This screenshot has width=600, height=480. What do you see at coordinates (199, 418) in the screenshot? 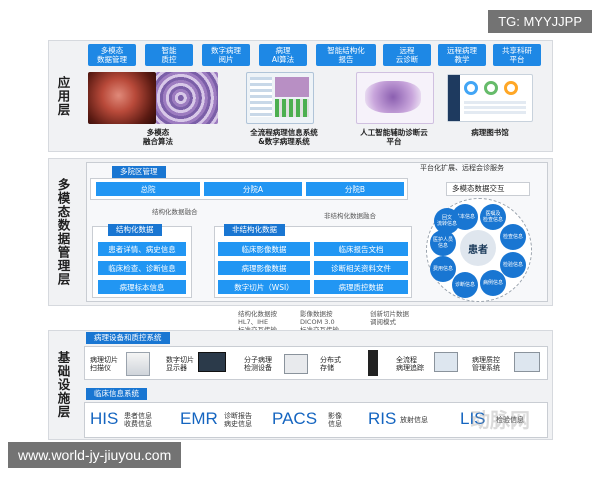
I see `system-emr-name: EMR` at bounding box center [199, 418].